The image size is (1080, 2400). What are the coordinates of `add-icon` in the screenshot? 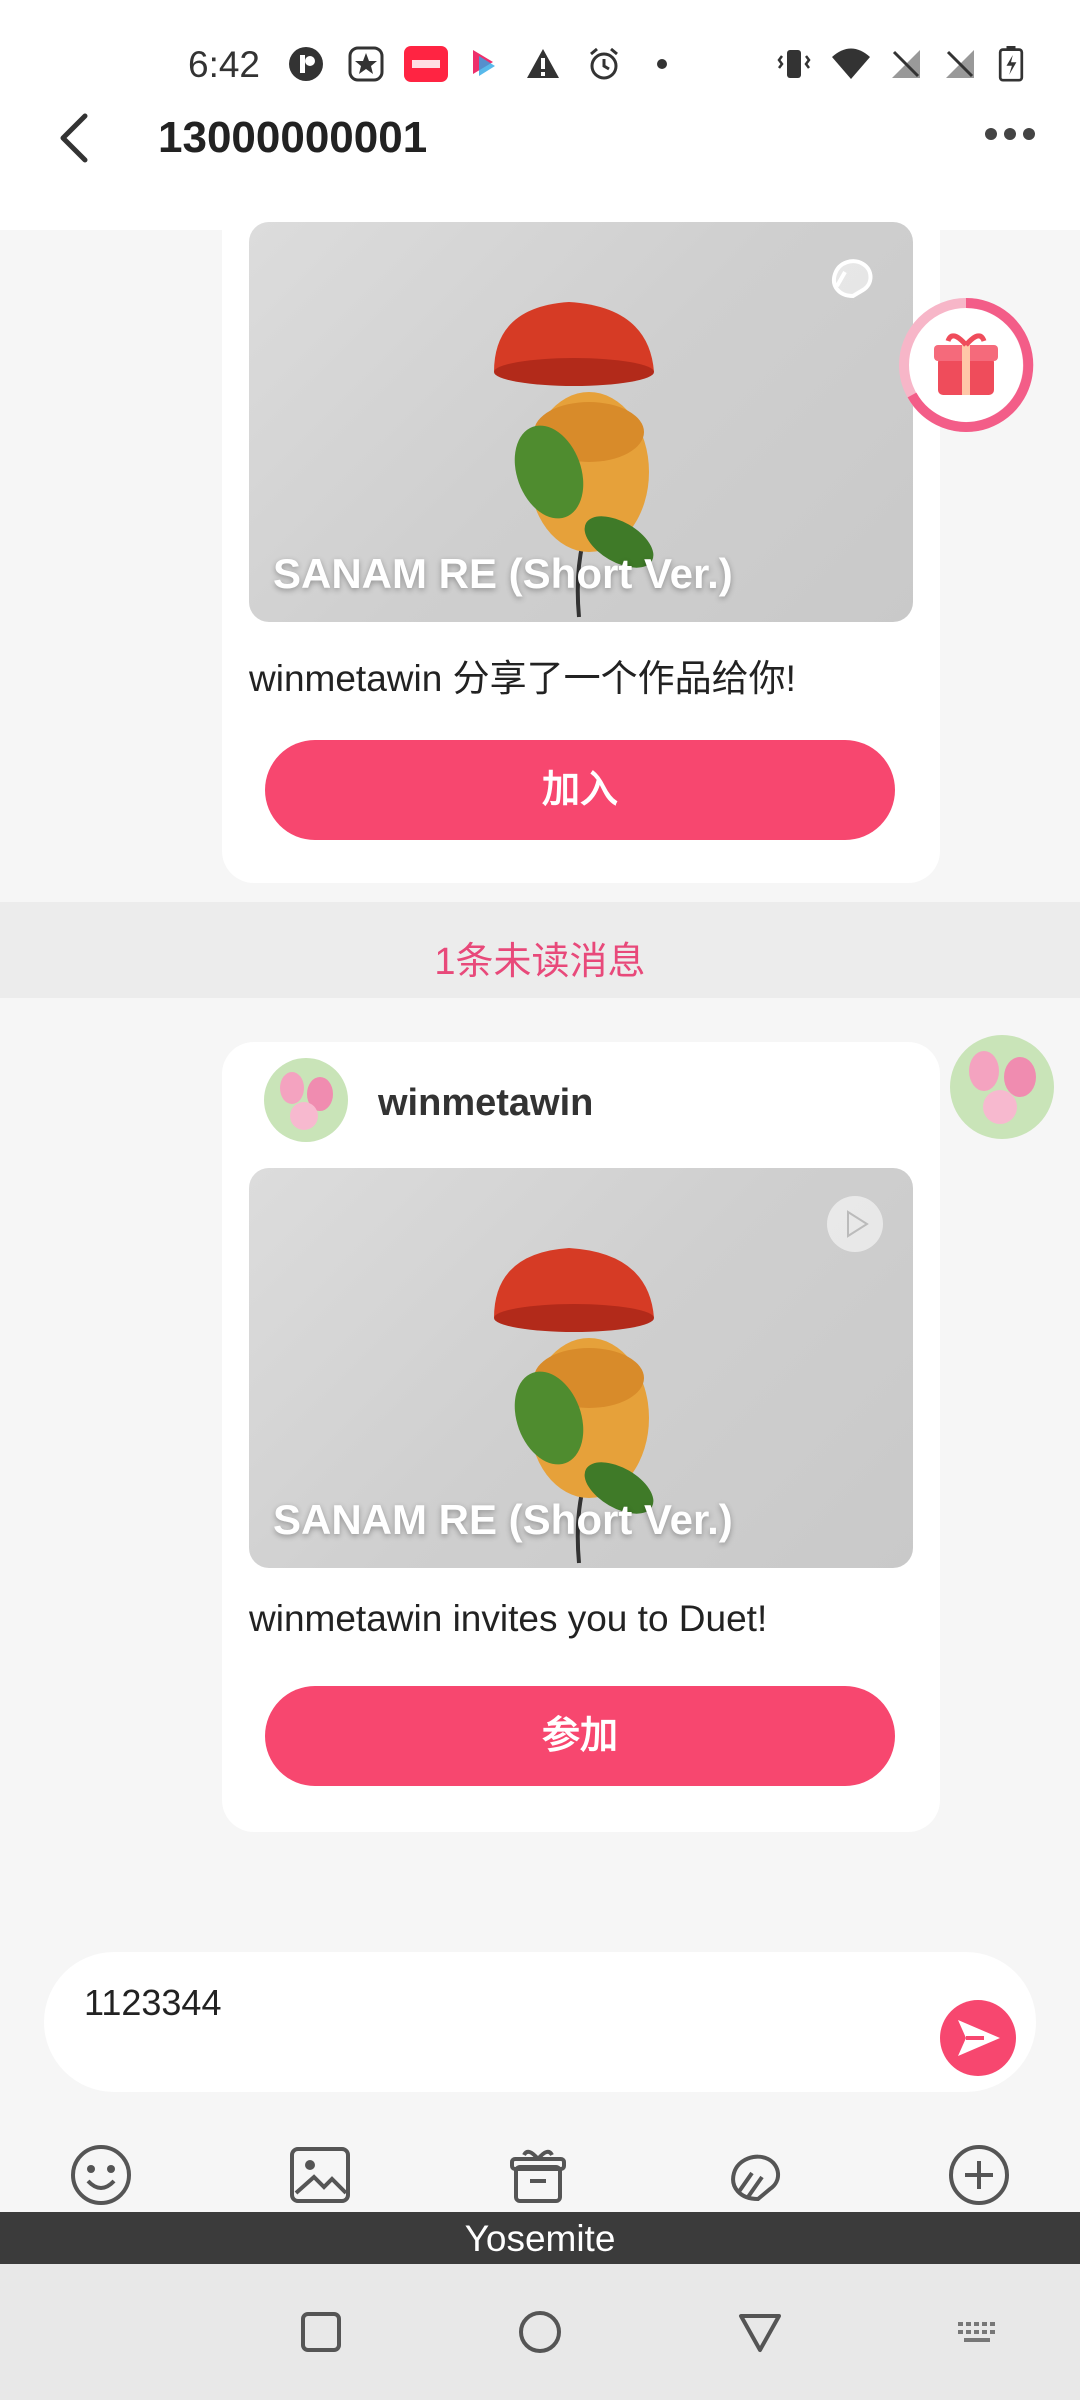 It's located at (979, 2175).